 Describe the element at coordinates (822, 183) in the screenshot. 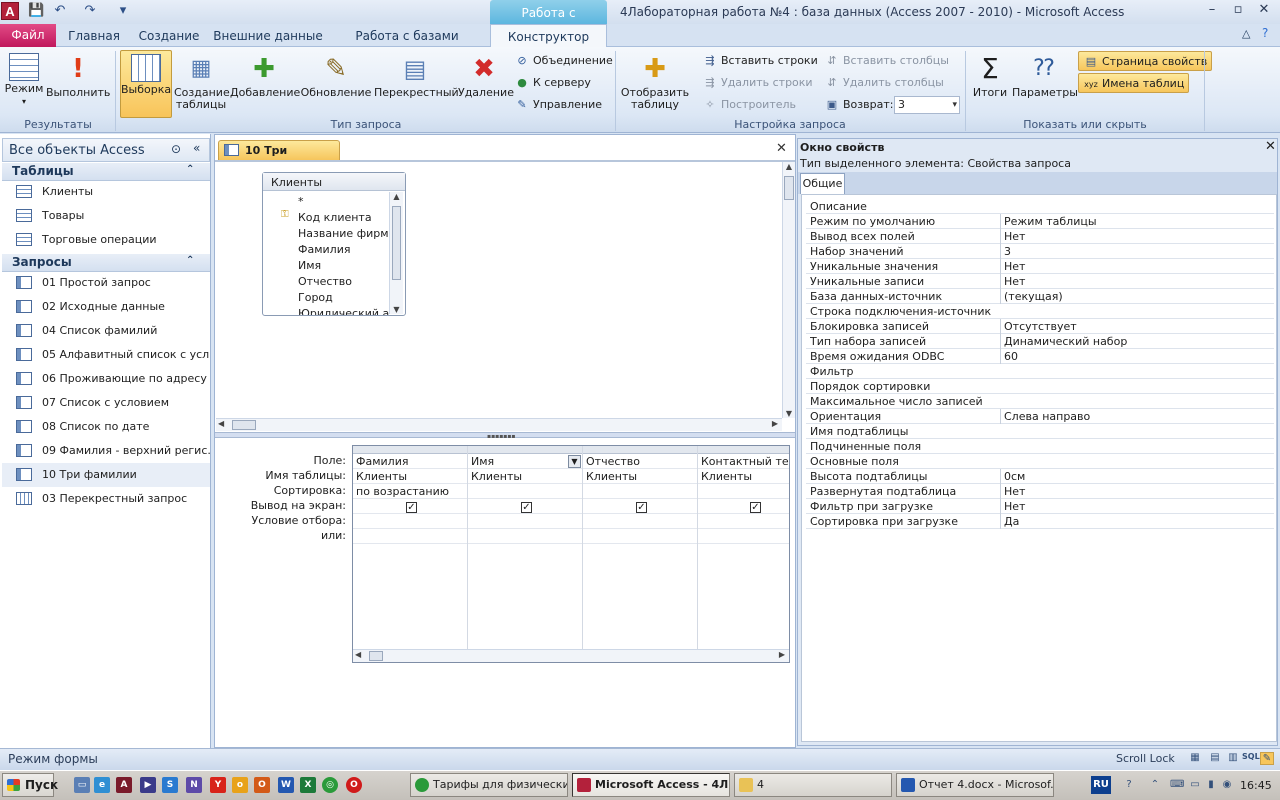

I see `tab-general: Общие` at that location.